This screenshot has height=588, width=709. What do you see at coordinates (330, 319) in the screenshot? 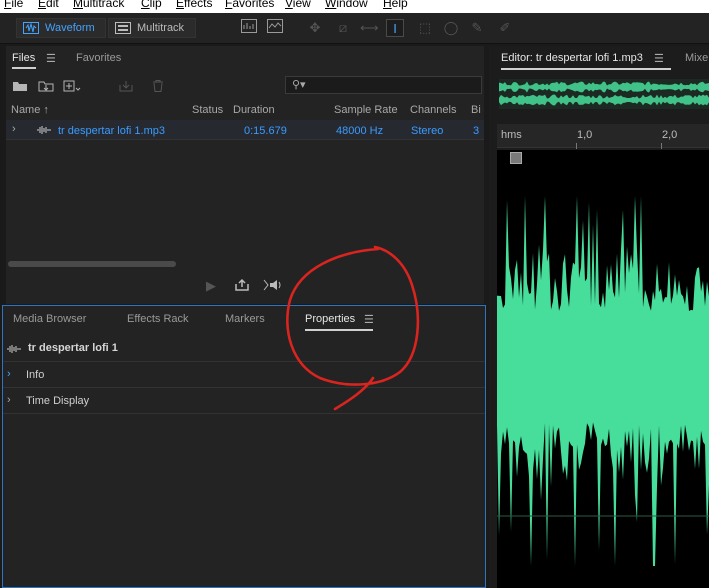
I see `tab-properties: Properties` at bounding box center [330, 319].